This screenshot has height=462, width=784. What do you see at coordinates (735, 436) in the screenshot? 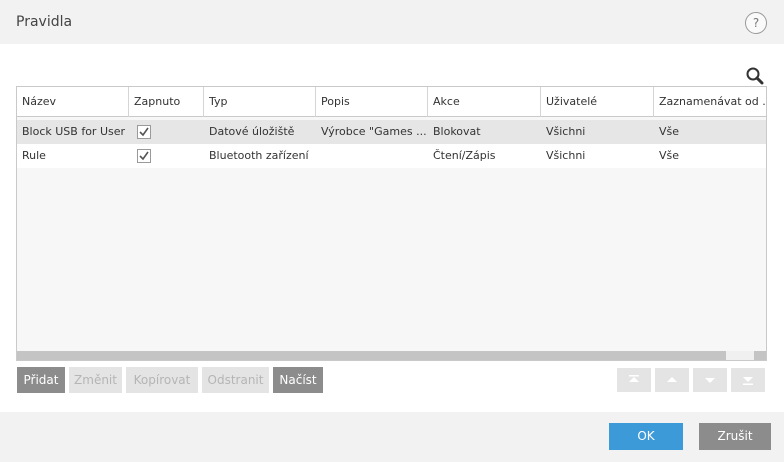
I see `cancel-button: Zrušit` at bounding box center [735, 436].